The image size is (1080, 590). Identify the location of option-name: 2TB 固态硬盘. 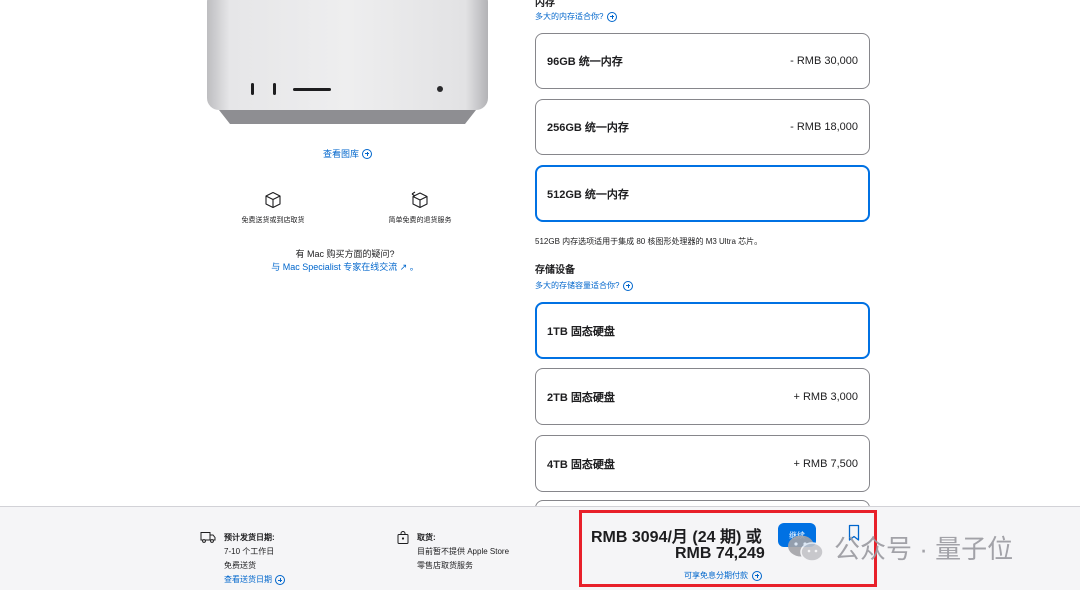
(581, 397).